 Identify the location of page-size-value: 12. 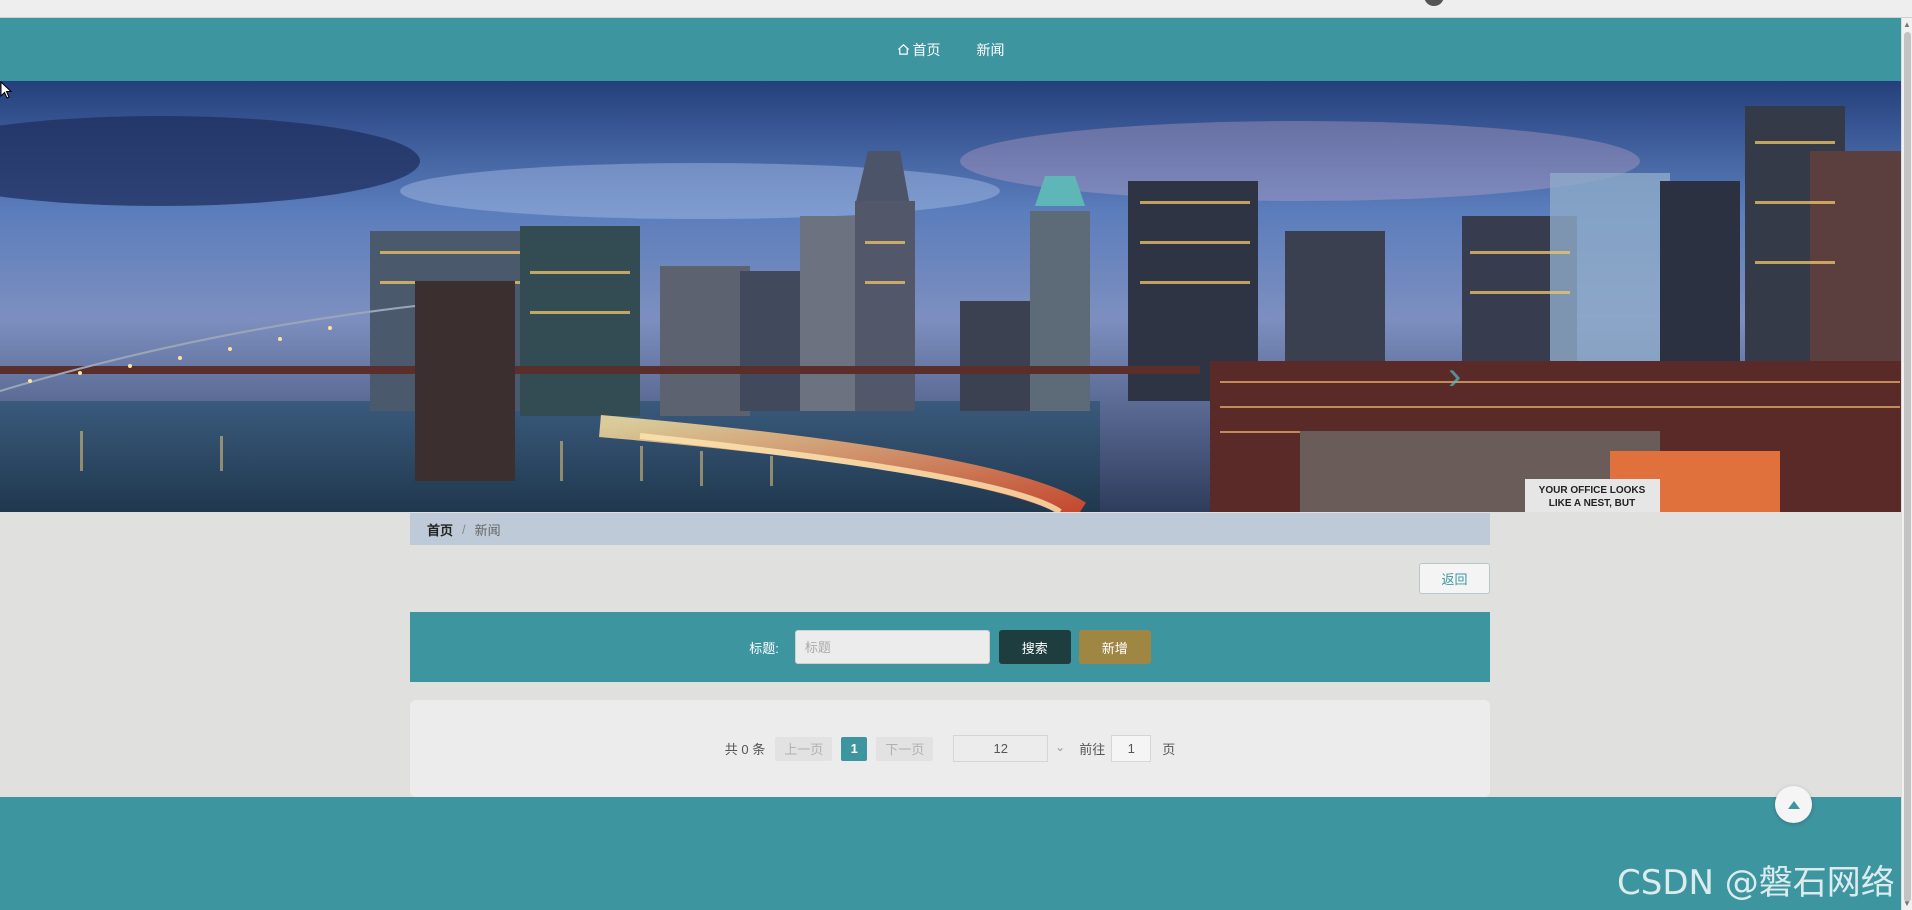
(1001, 748).